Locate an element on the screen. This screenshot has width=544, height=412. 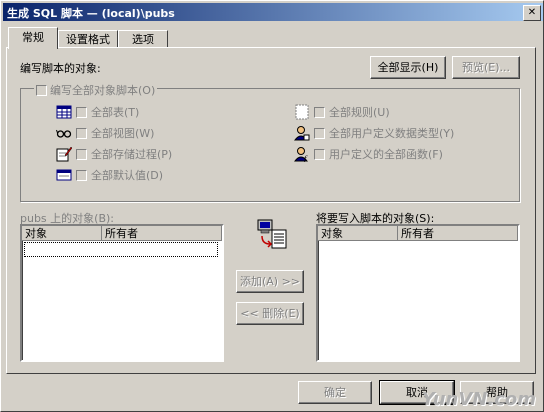
show-all-button: 全部显示(H) is located at coordinates (408, 67).